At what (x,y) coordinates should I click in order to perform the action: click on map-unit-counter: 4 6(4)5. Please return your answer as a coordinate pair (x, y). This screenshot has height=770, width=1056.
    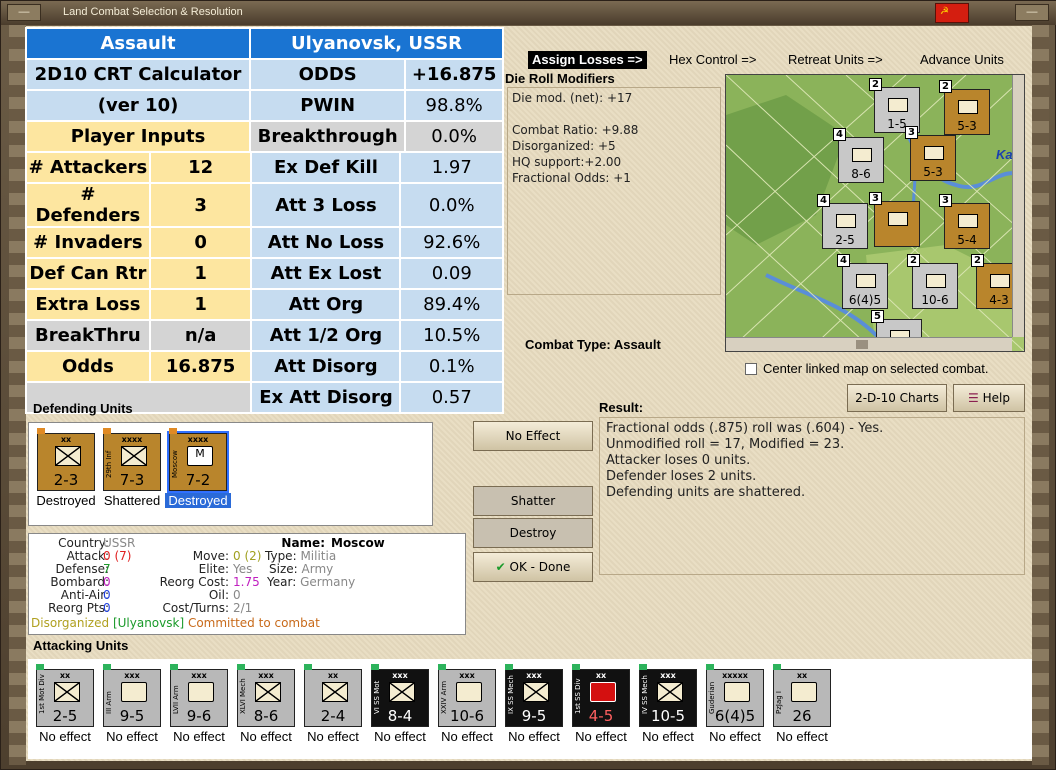
    Looking at the image, I should click on (862, 281).